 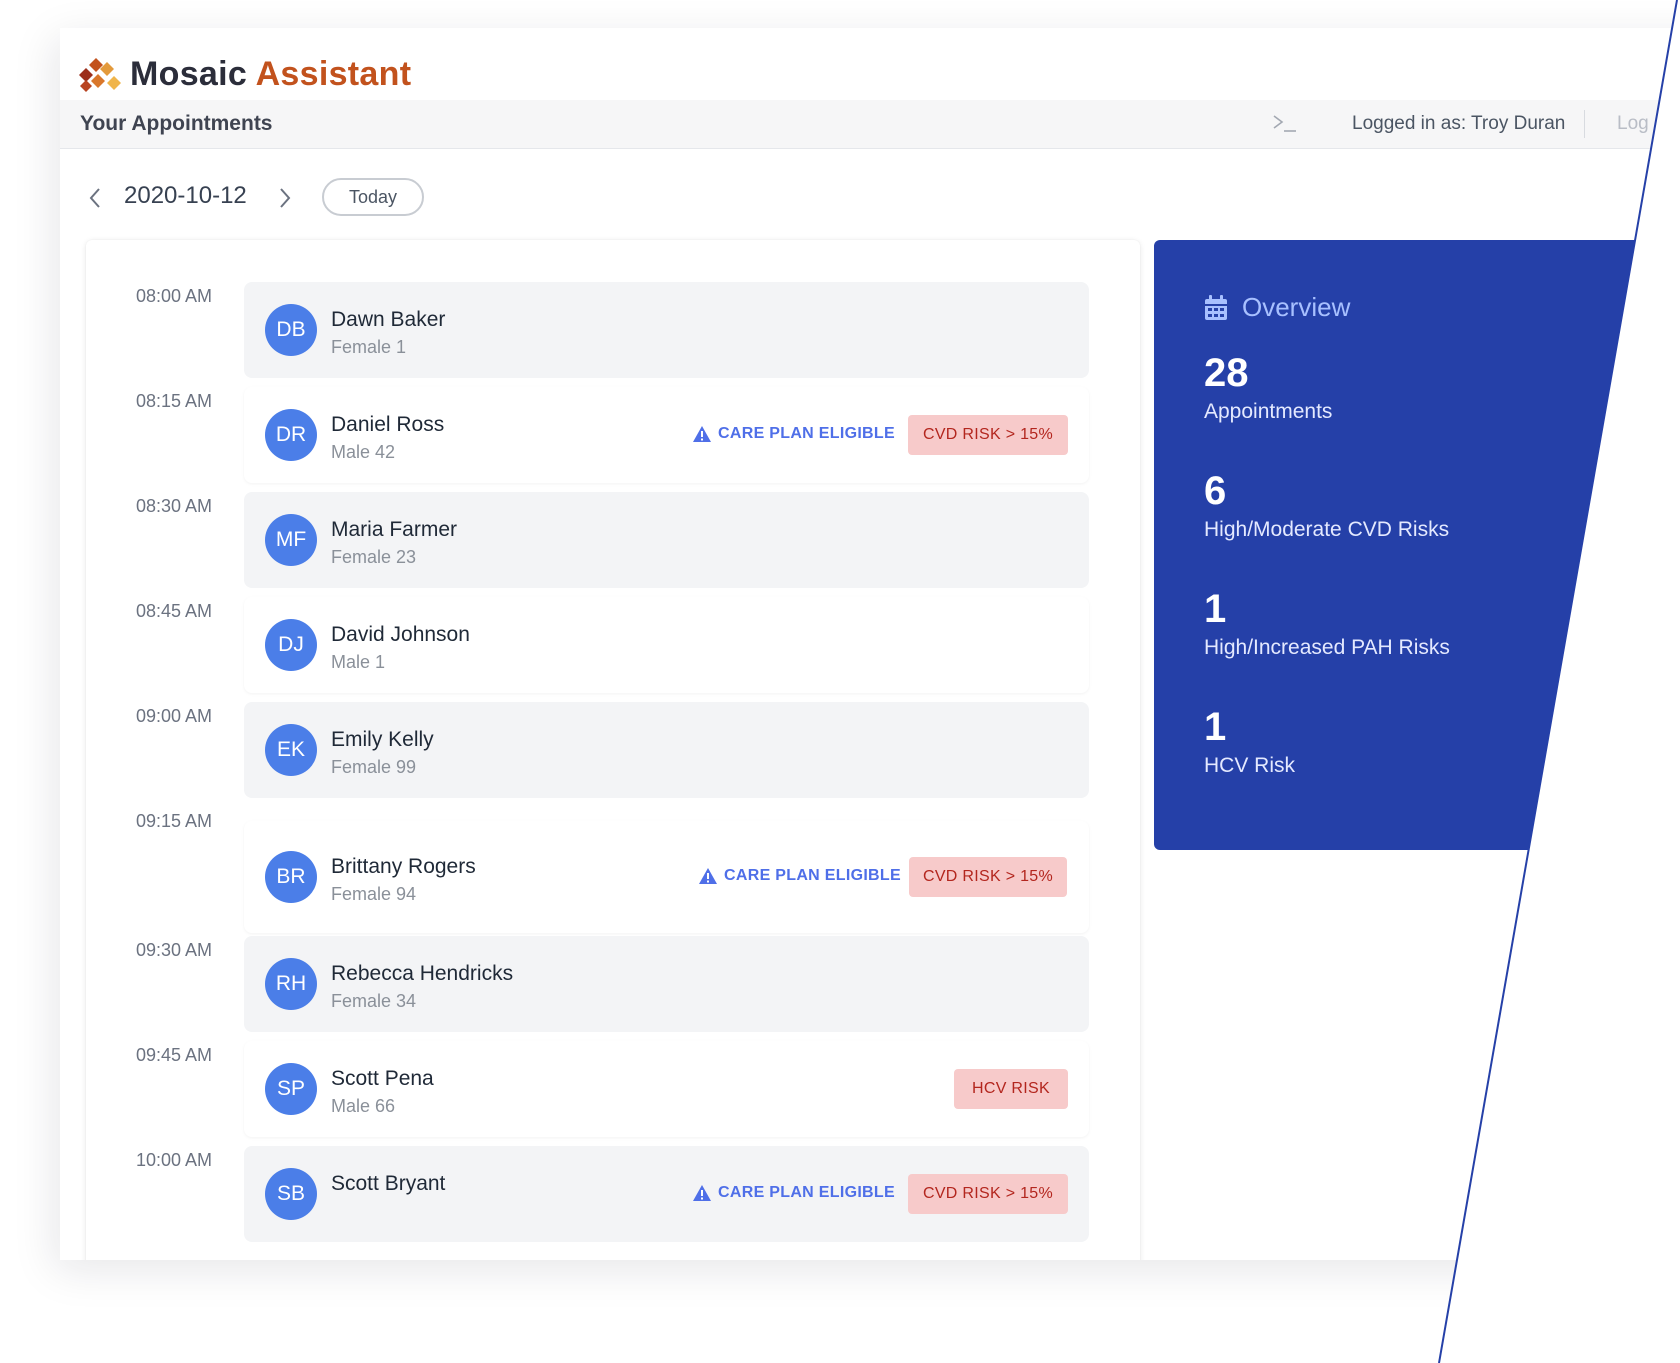 What do you see at coordinates (291, 645) in the screenshot?
I see `avatar: DJ` at bounding box center [291, 645].